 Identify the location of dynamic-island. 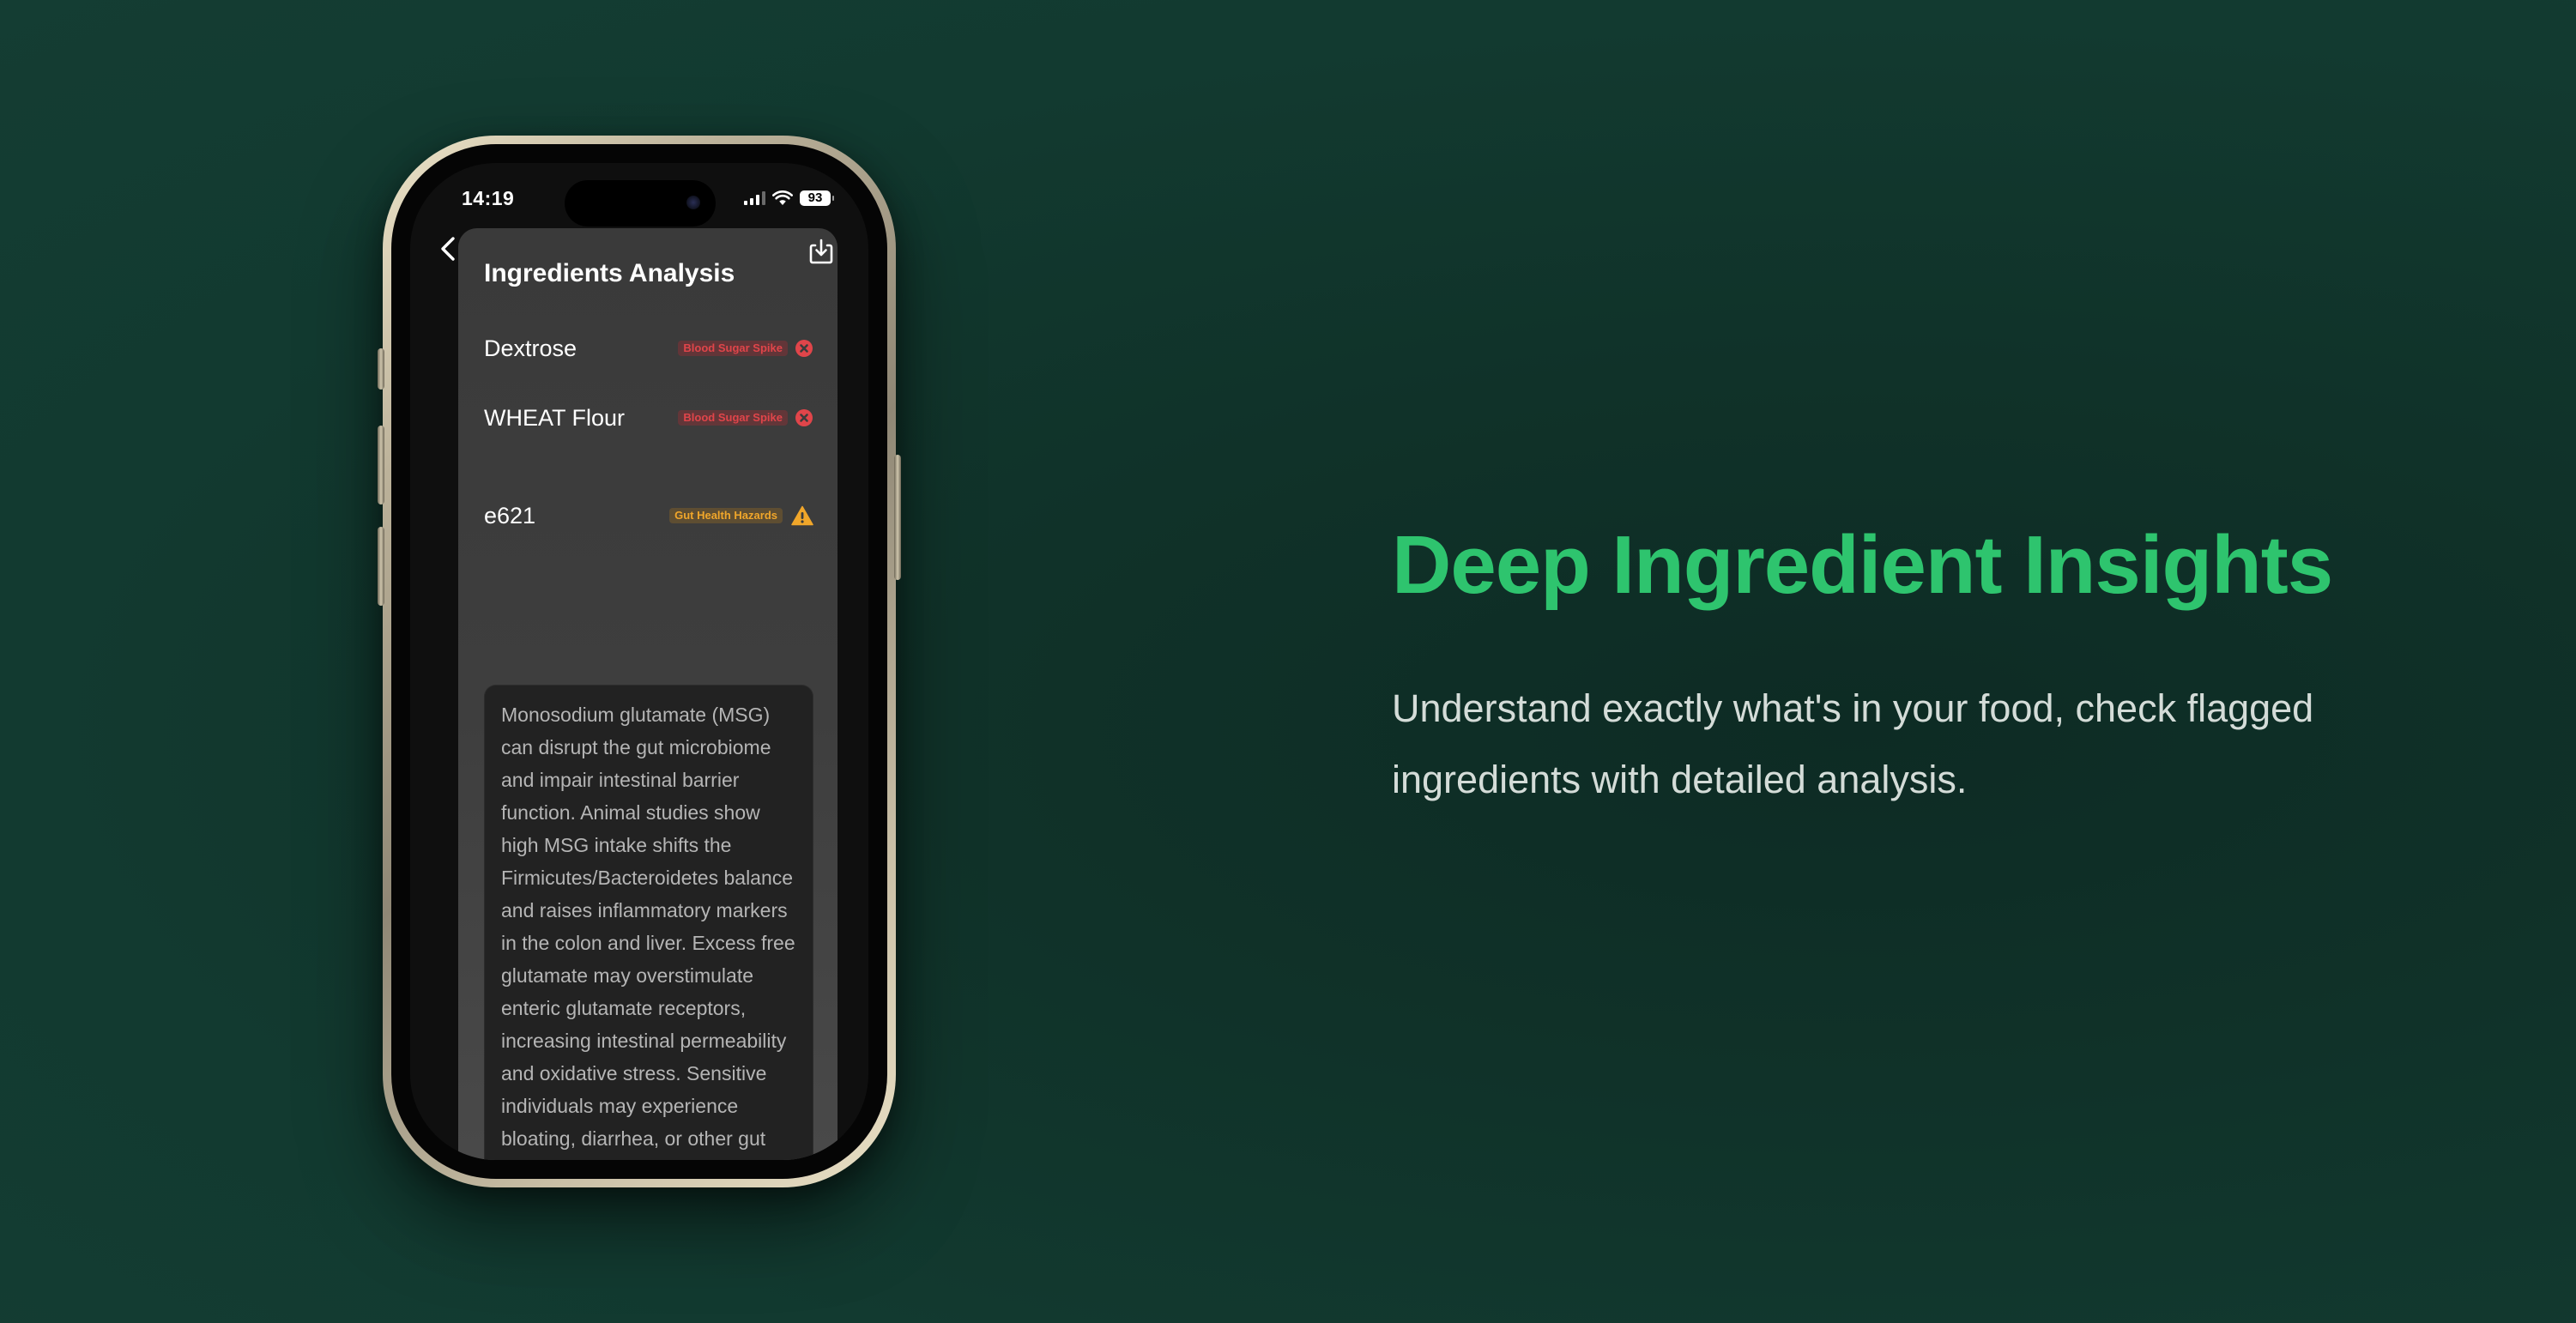
(640, 203).